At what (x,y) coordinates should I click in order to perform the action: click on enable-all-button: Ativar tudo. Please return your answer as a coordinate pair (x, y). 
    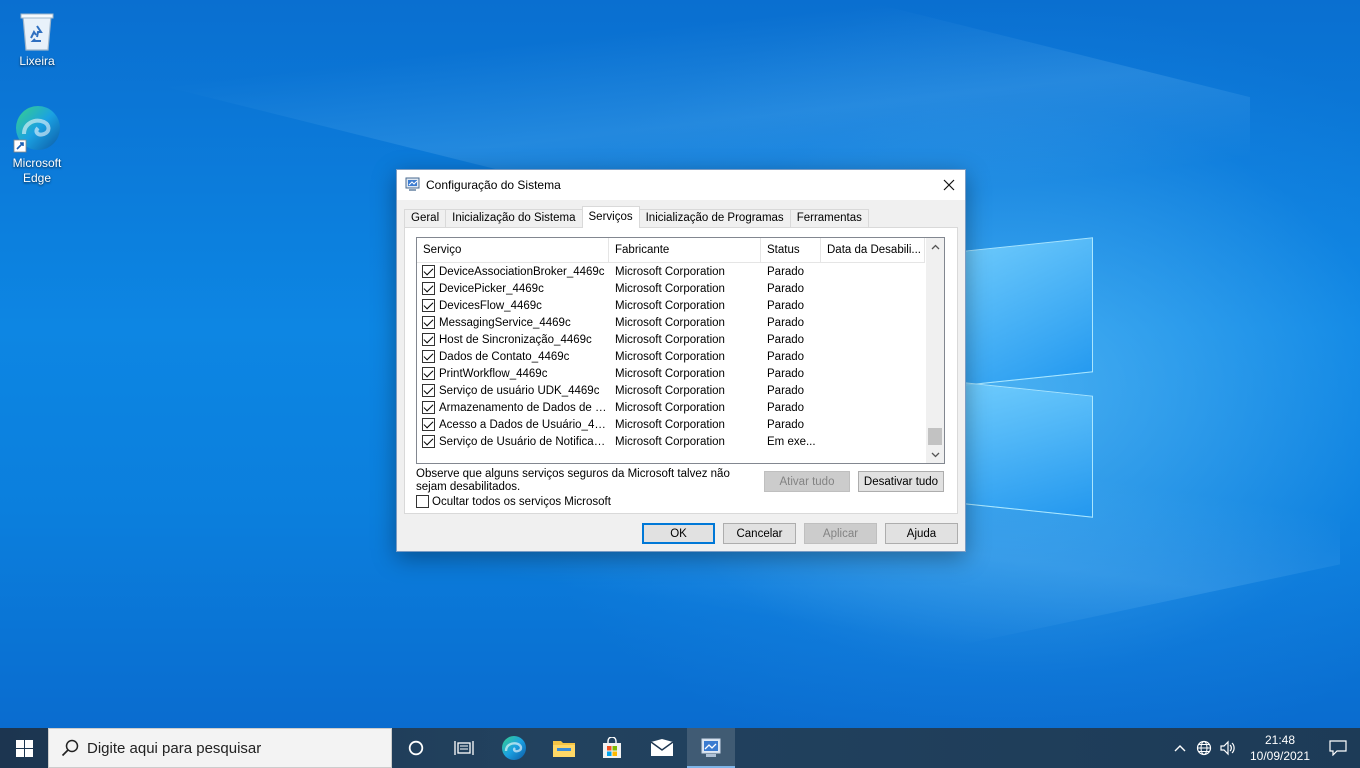
    Looking at the image, I should click on (807, 481).